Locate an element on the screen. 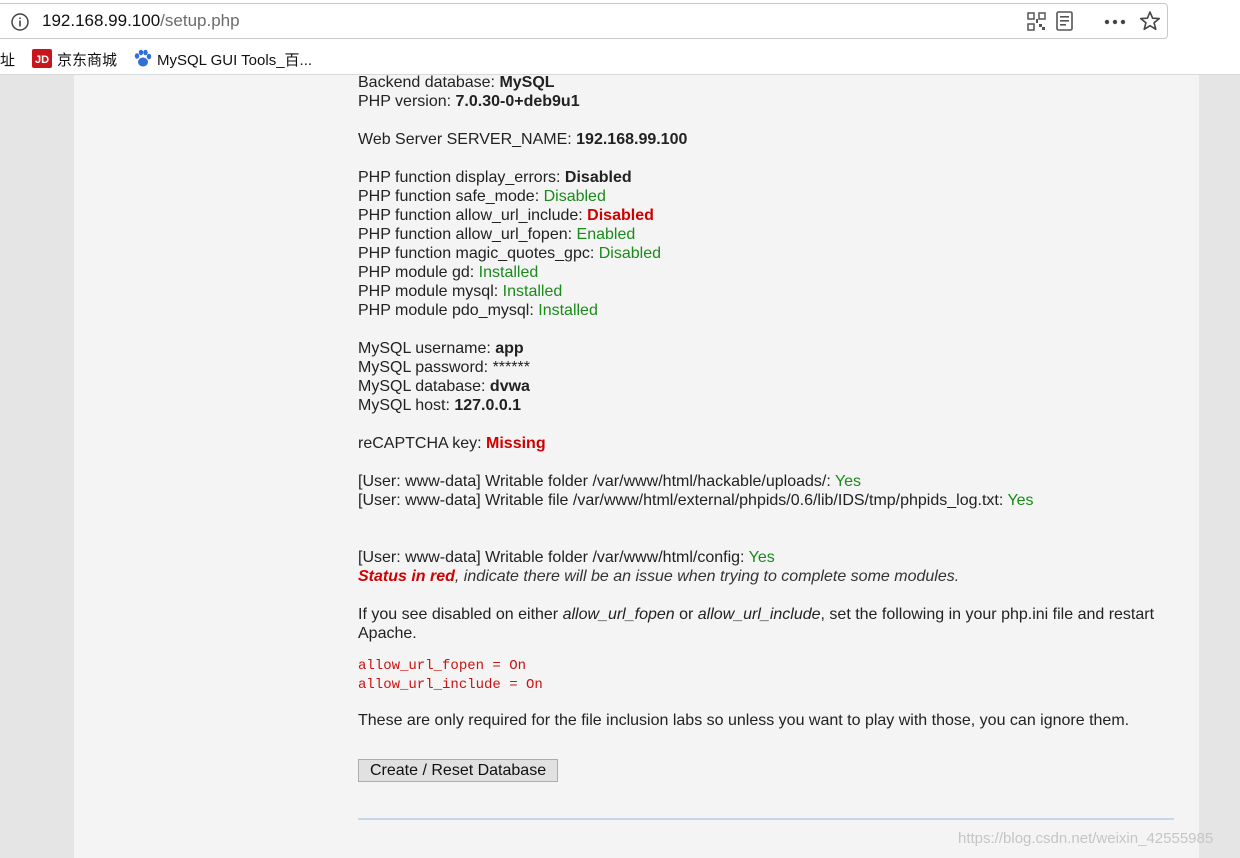  bookmark-item-jd: 京东商城 is located at coordinates (87, 59).